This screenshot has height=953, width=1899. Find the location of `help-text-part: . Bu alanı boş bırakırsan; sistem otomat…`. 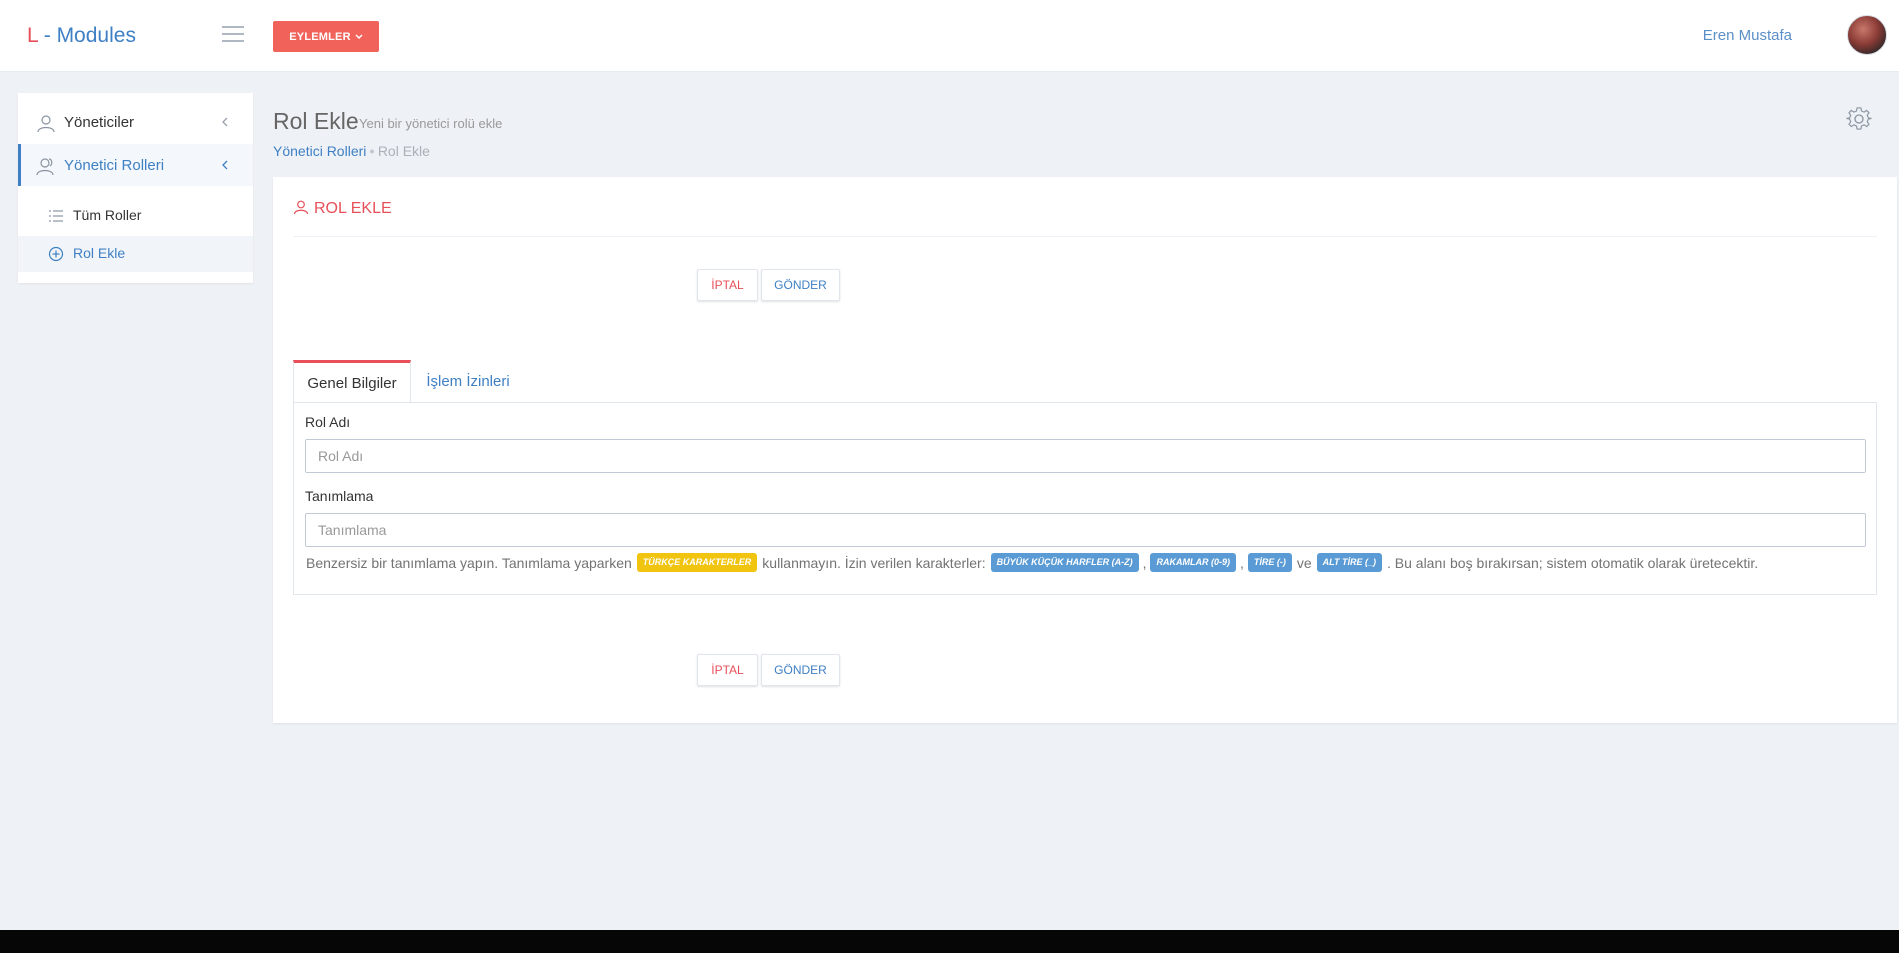

help-text-part: . Bu alanı boş bırakırsan; sistem otomat… is located at coordinates (1572, 562).